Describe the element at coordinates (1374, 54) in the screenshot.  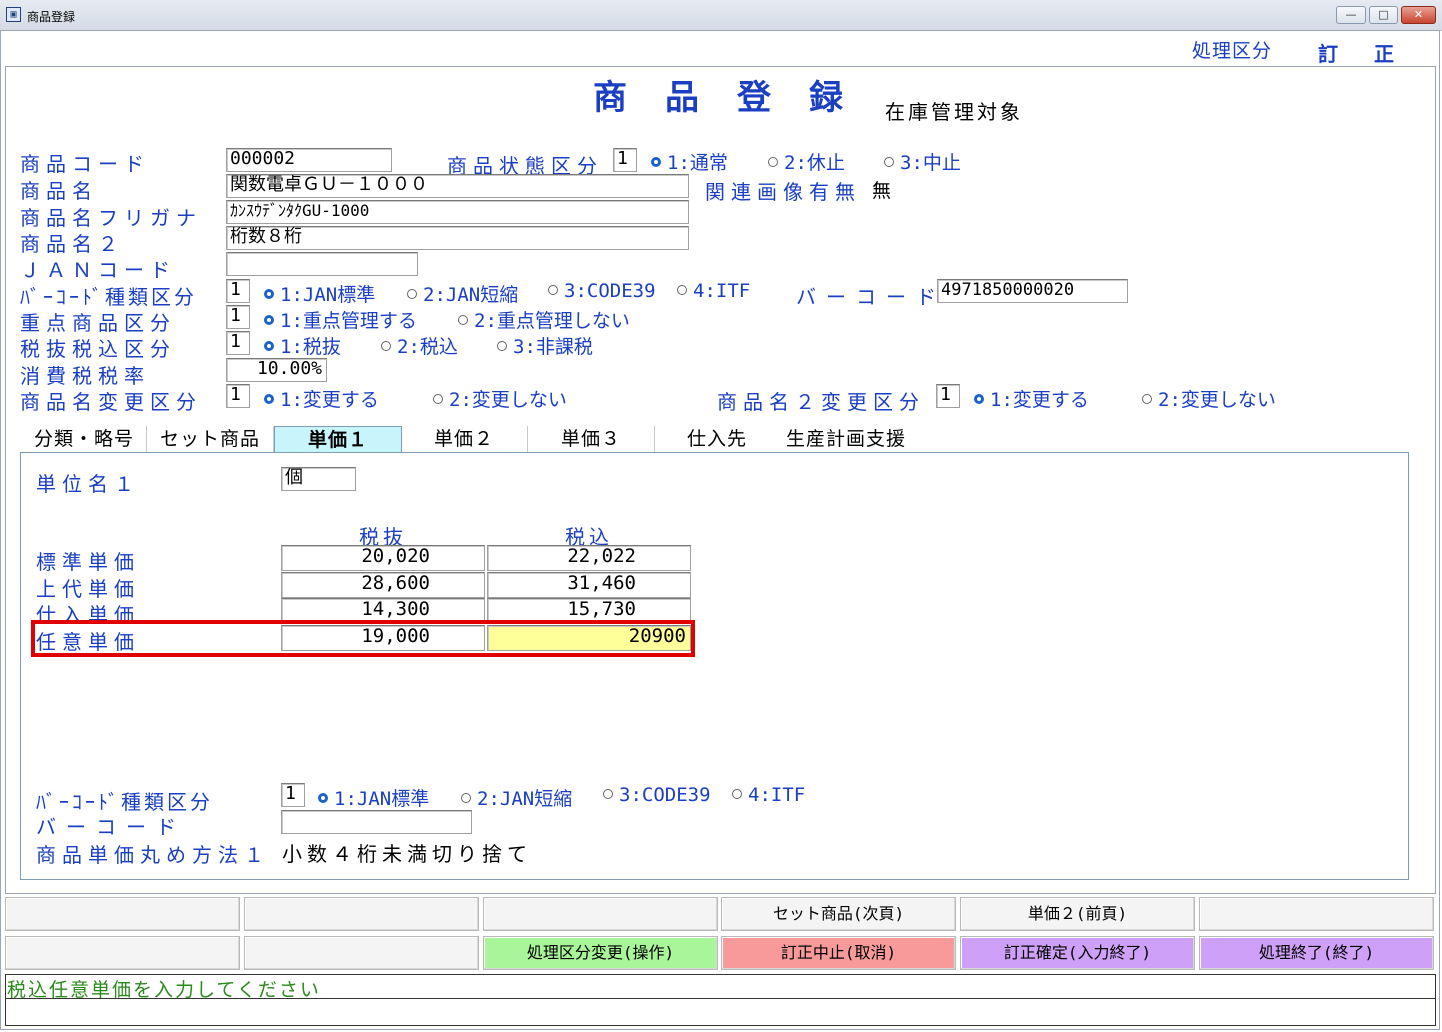
I see `mode-value: 訂正` at that location.